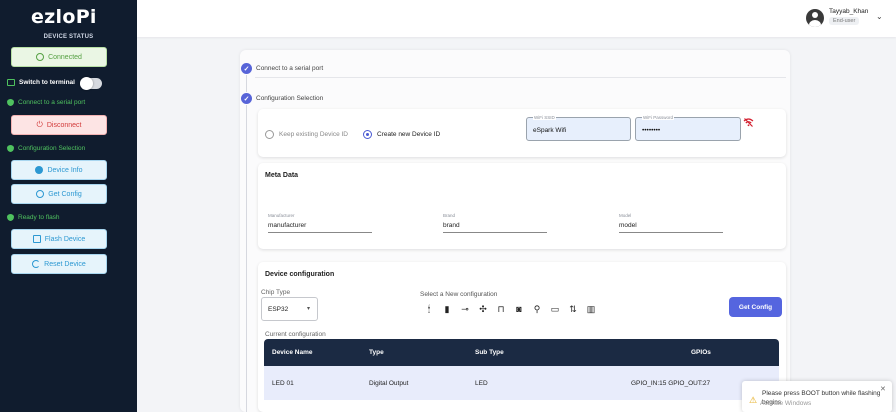  What do you see at coordinates (11, 82) in the screenshot?
I see `terminal-icon` at bounding box center [11, 82].